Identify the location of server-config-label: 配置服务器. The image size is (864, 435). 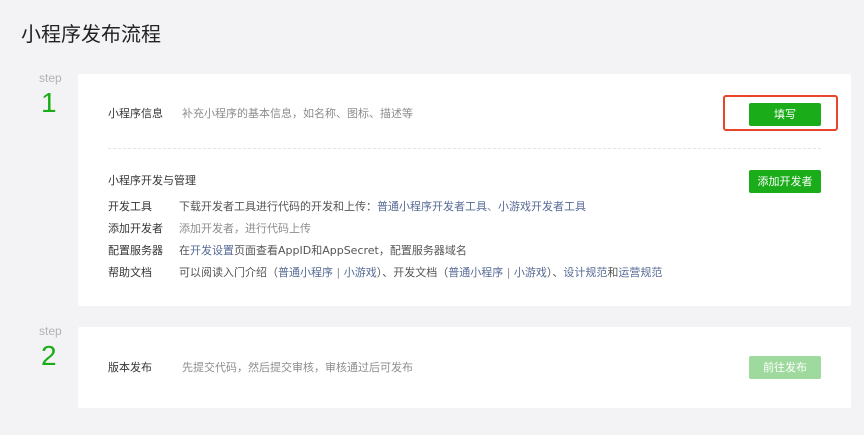
(135, 250).